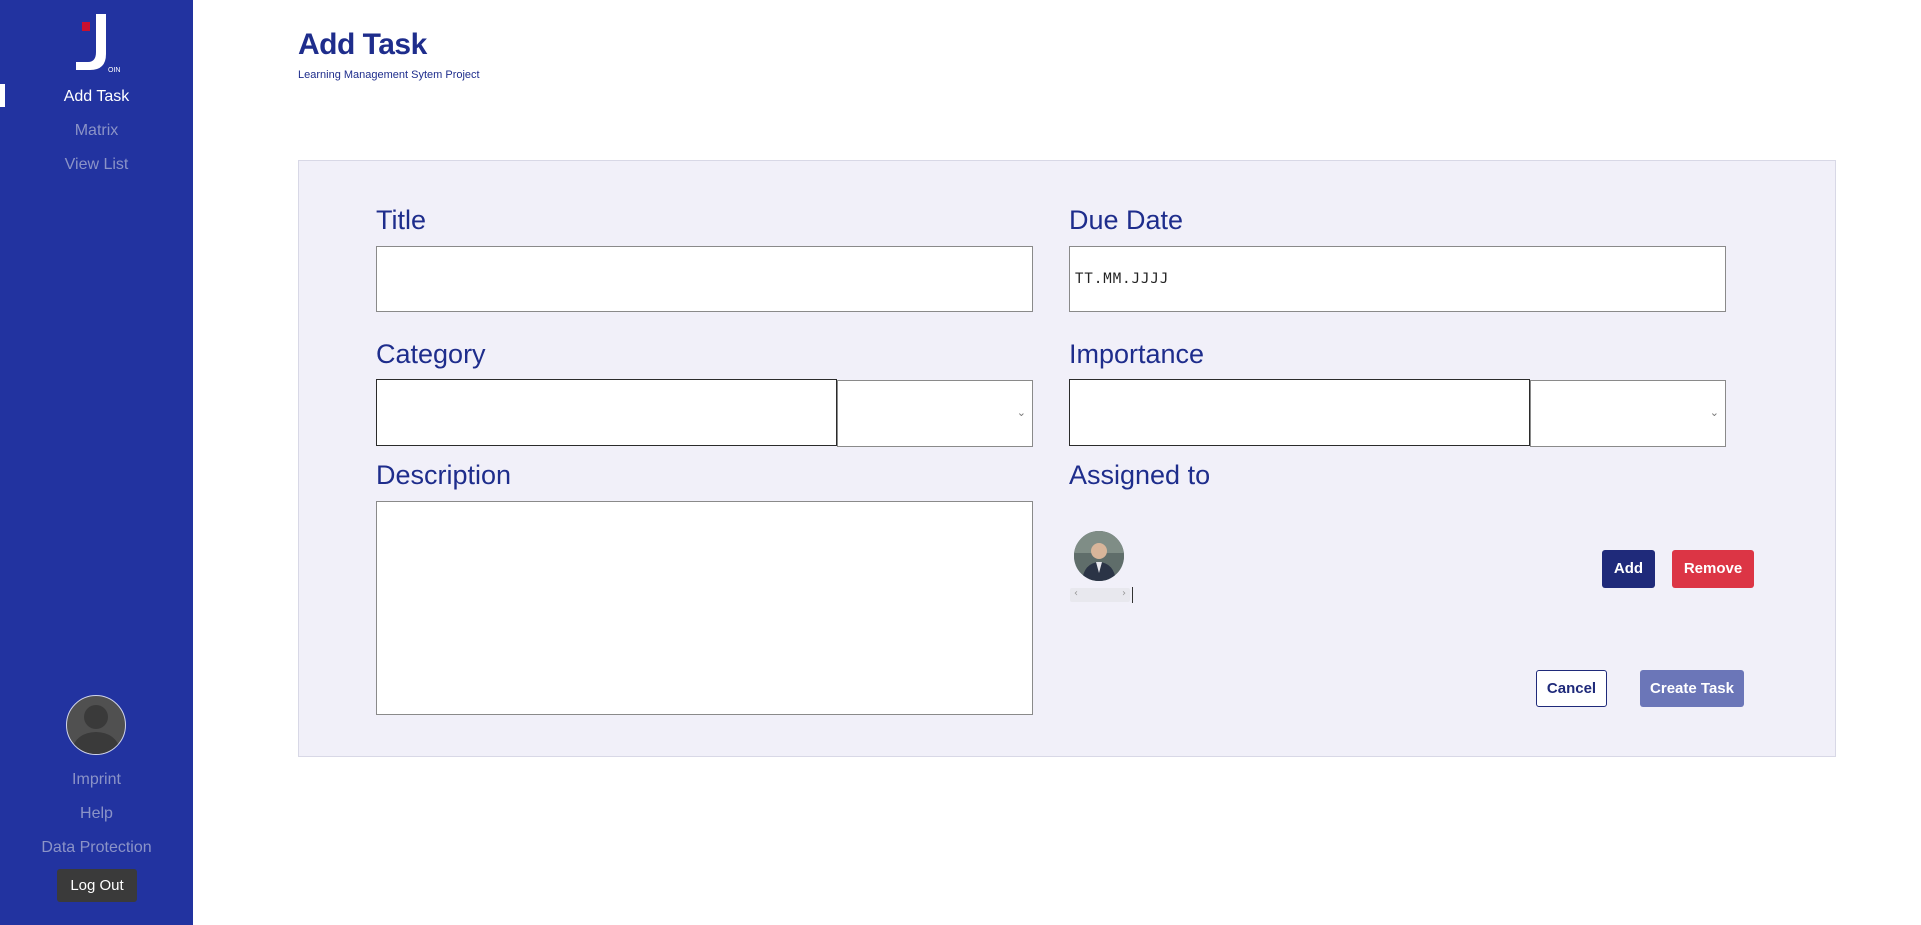 The height and width of the screenshot is (925, 1921). What do you see at coordinates (114, 70) in the screenshot?
I see `logo-text: OIN` at bounding box center [114, 70].